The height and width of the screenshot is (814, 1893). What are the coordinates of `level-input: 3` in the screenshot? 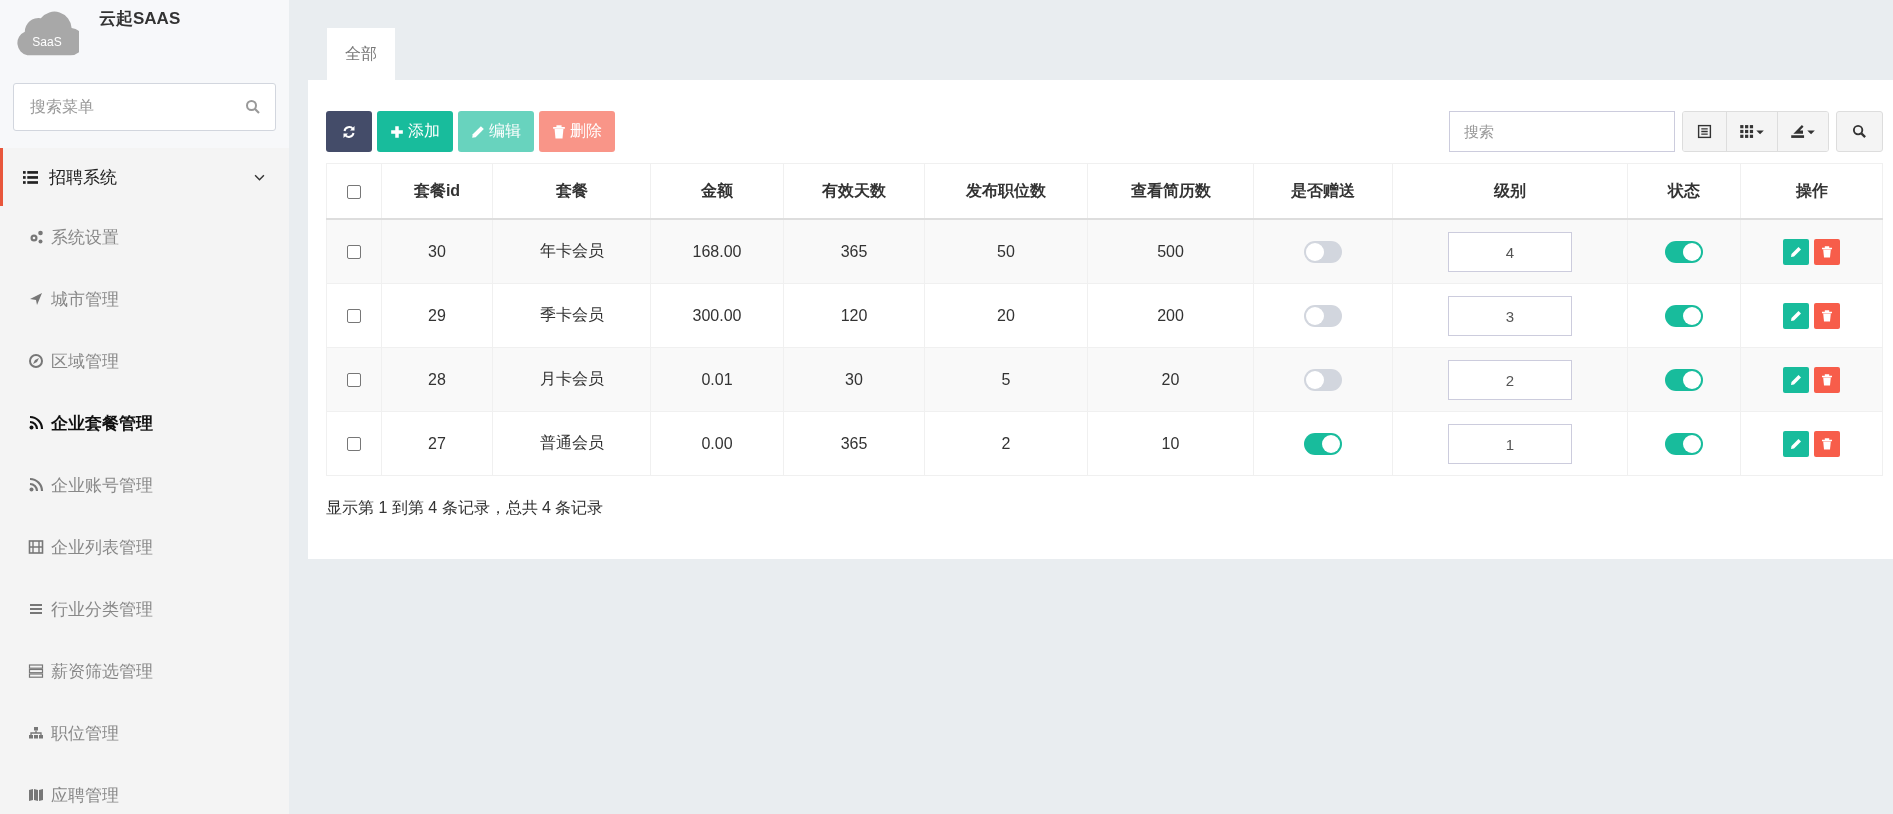 It's located at (1510, 315).